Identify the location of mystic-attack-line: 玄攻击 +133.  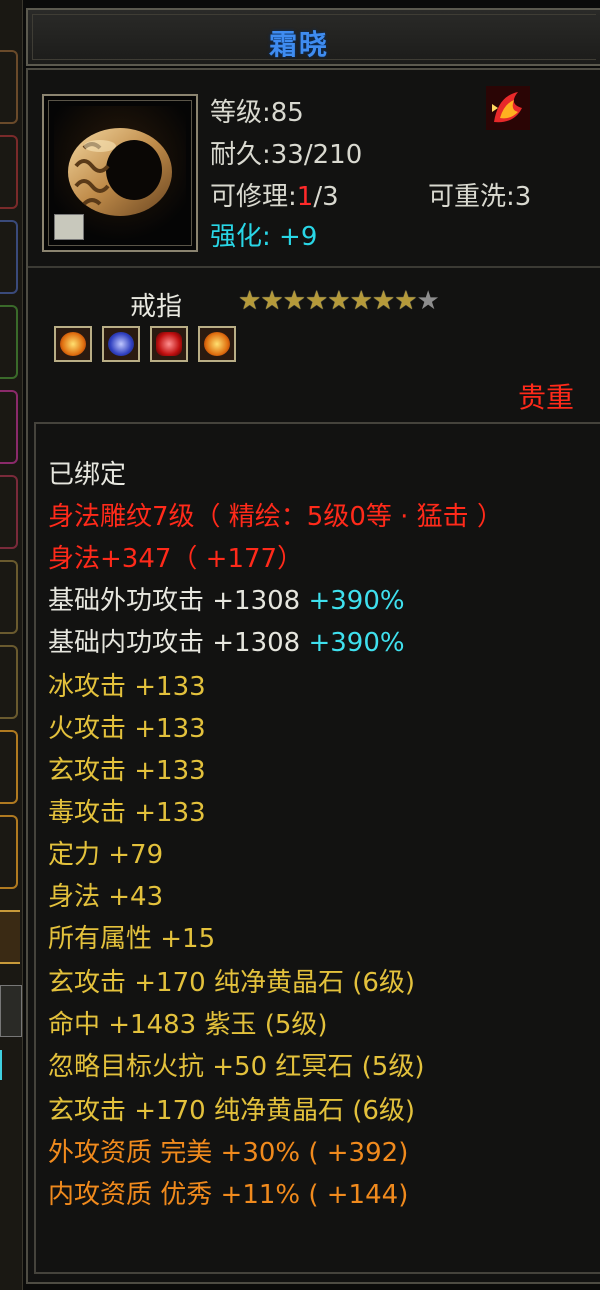
(127, 771).